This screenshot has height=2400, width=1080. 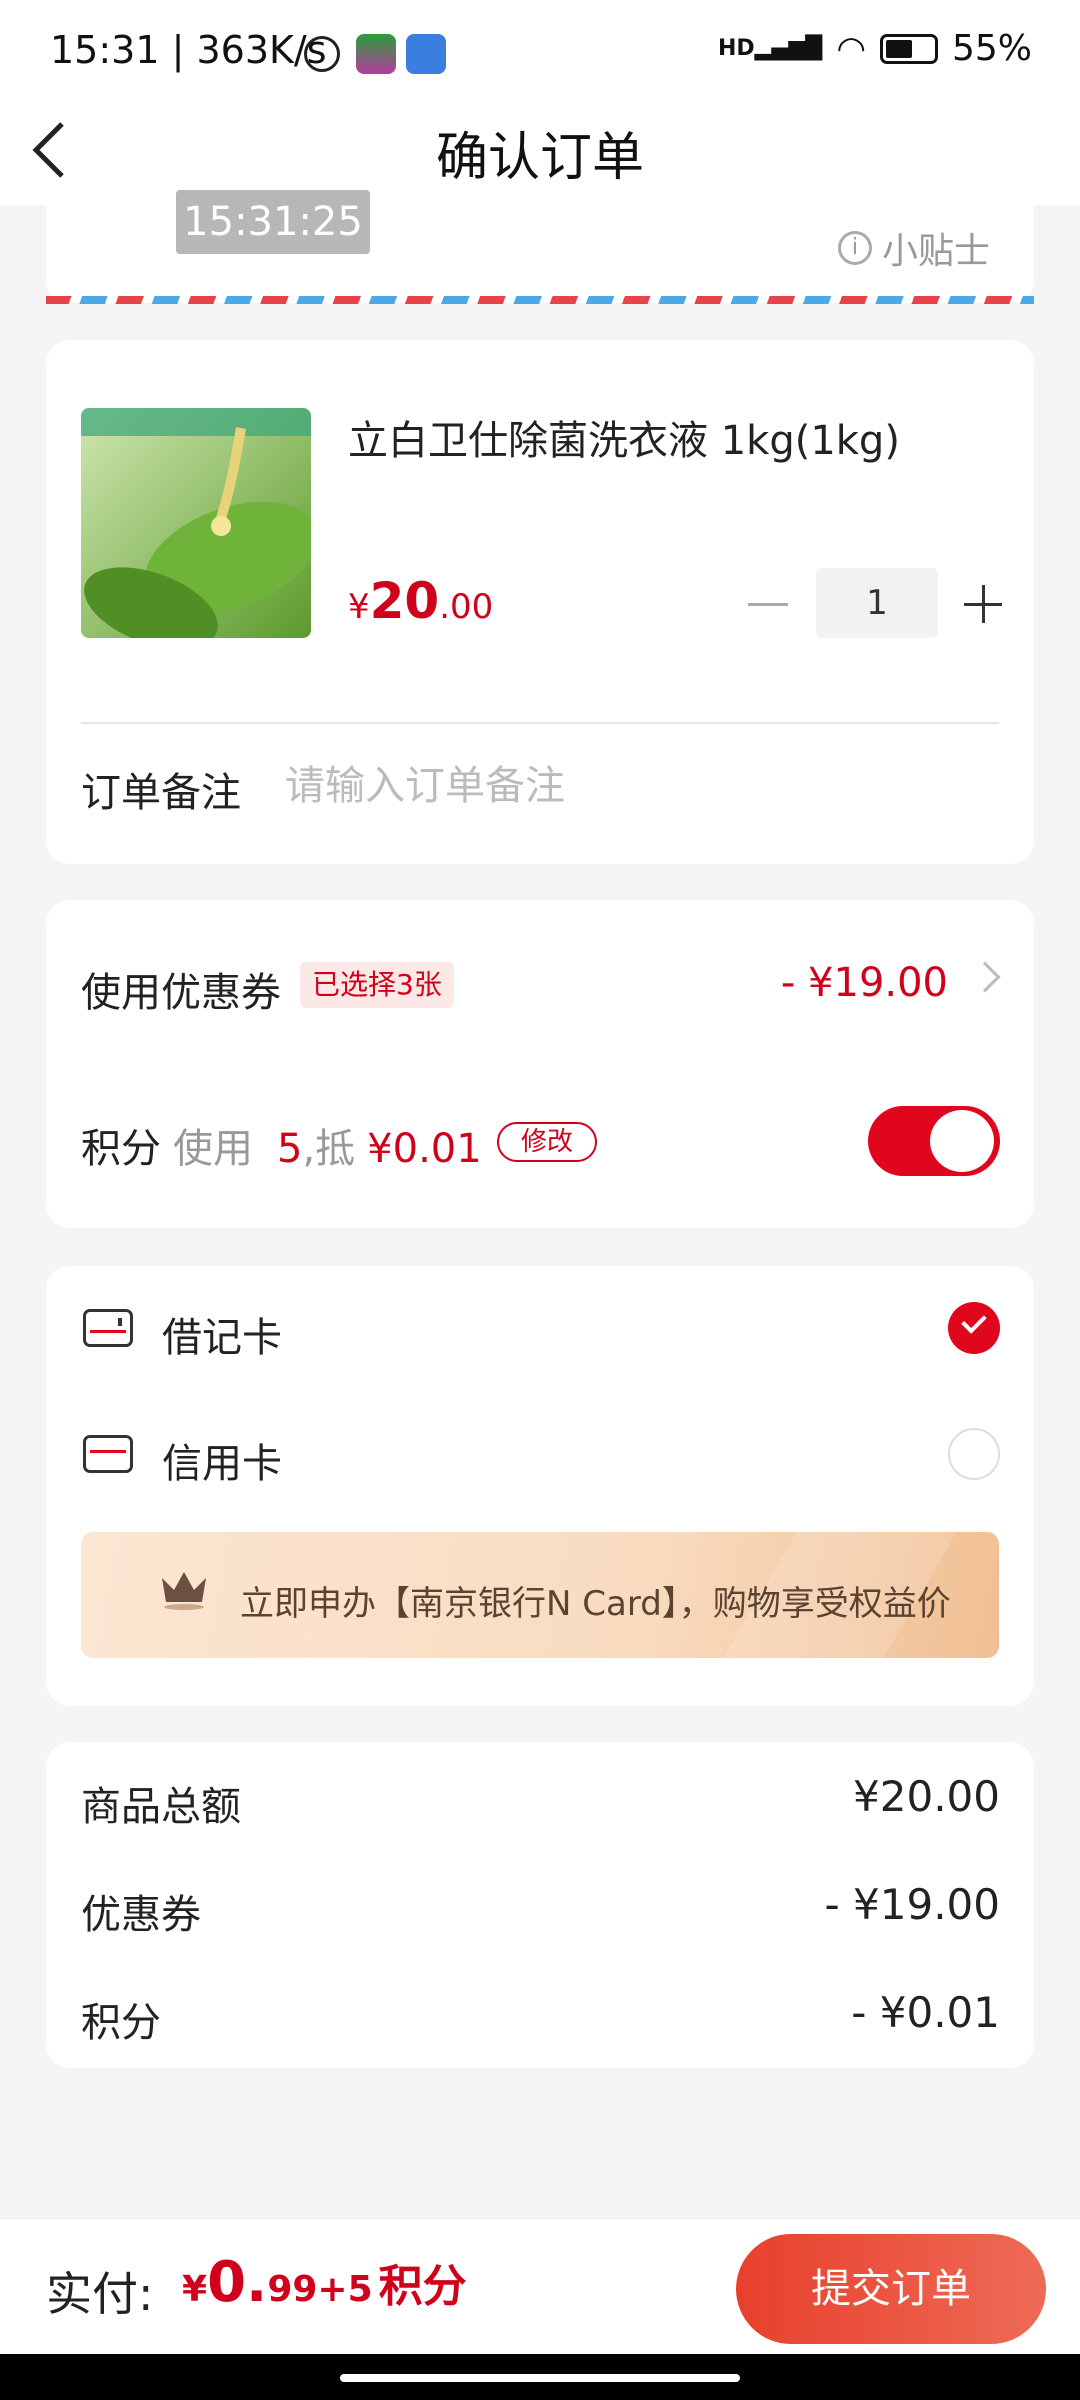 What do you see at coordinates (540, 2378) in the screenshot?
I see `home-indicator` at bounding box center [540, 2378].